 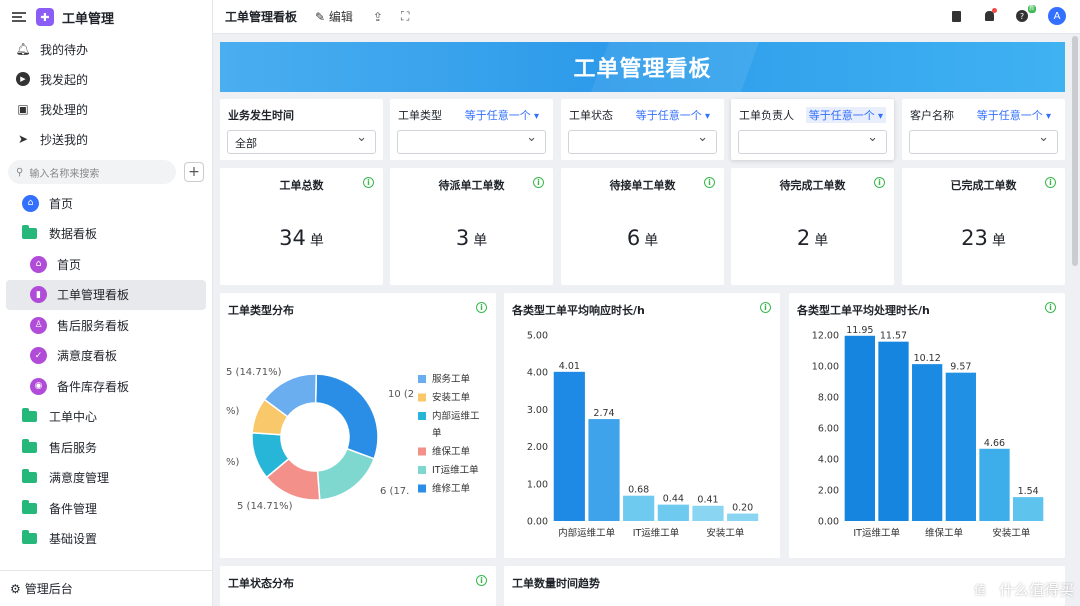 What do you see at coordinates (642, 69) in the screenshot?
I see `banner-title: 工单管理看板` at bounding box center [642, 69].